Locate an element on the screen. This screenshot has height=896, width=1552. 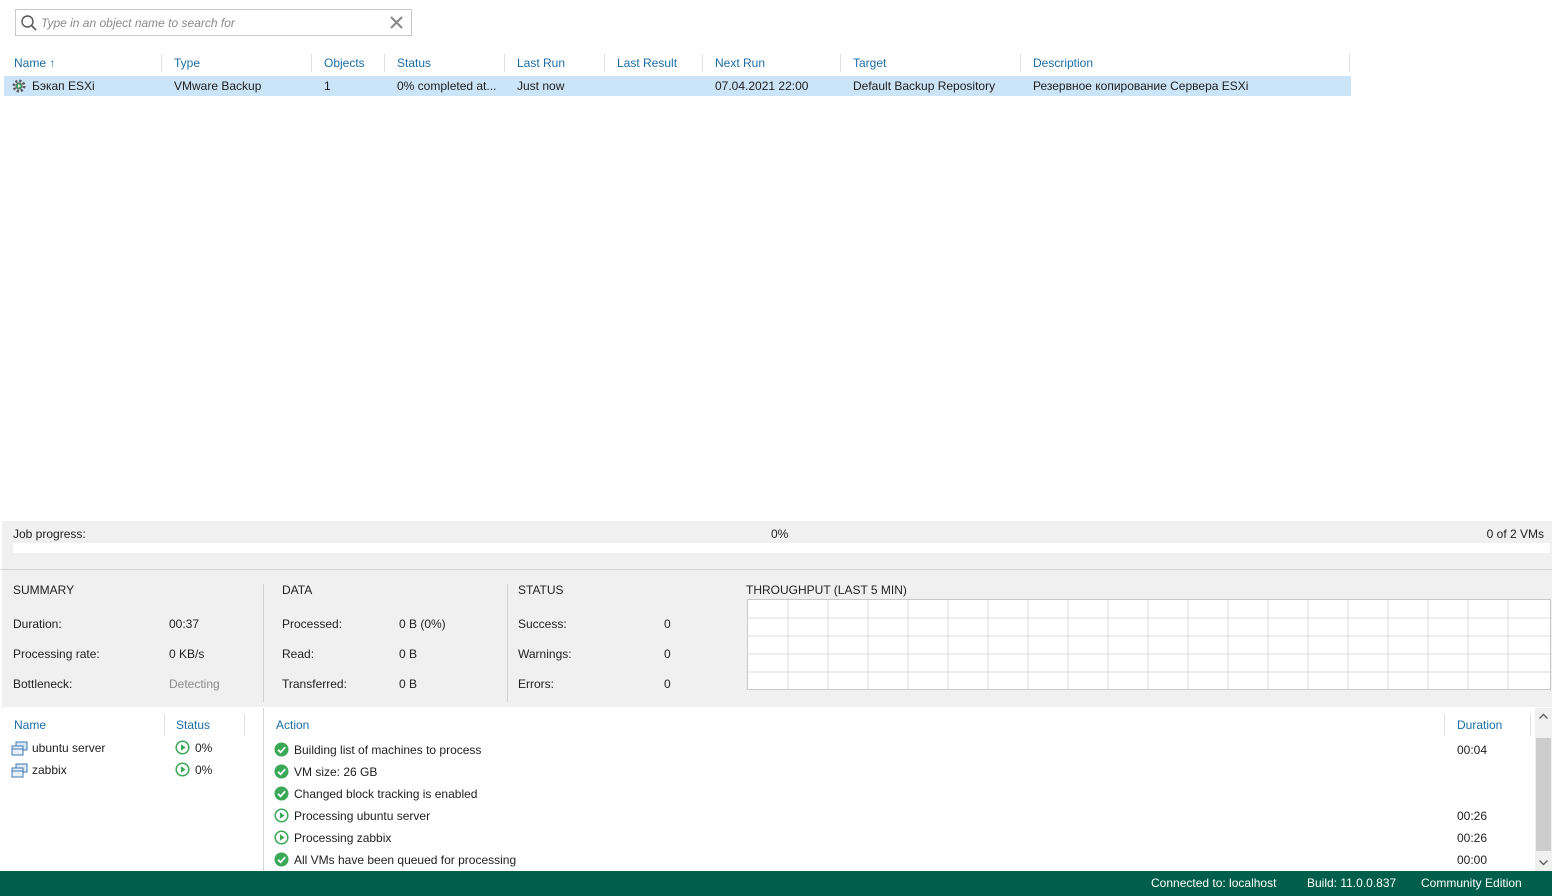
vm-list-header: Name Status is located at coordinates (131, 725).